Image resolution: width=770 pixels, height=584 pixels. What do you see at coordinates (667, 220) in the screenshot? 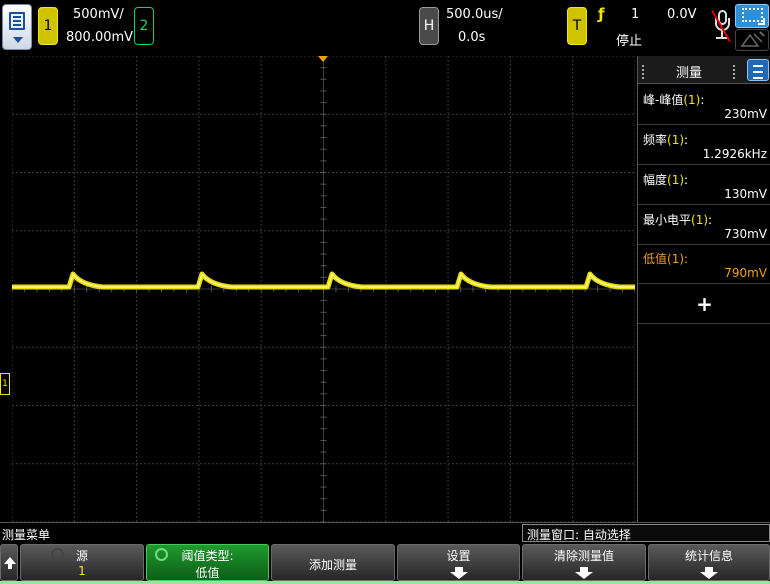
I see `measurement-name: 最小电平` at bounding box center [667, 220].